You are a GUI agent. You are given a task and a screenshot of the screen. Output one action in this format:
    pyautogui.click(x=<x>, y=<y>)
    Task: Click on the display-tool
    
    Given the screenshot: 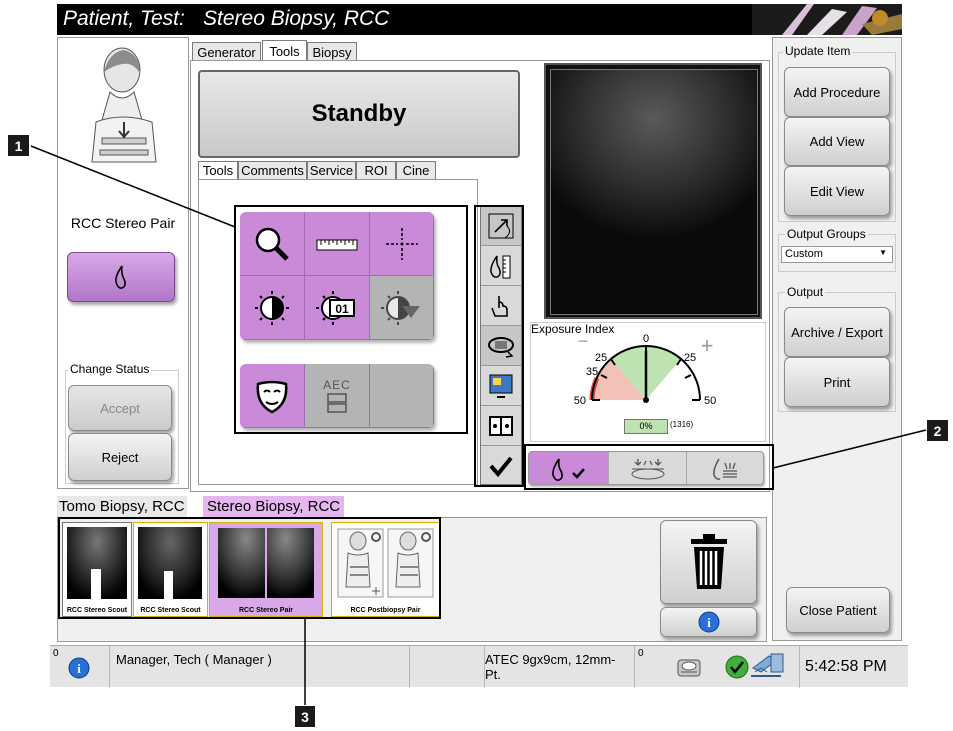 What is the action you would take?
    pyautogui.click(x=501, y=386)
    